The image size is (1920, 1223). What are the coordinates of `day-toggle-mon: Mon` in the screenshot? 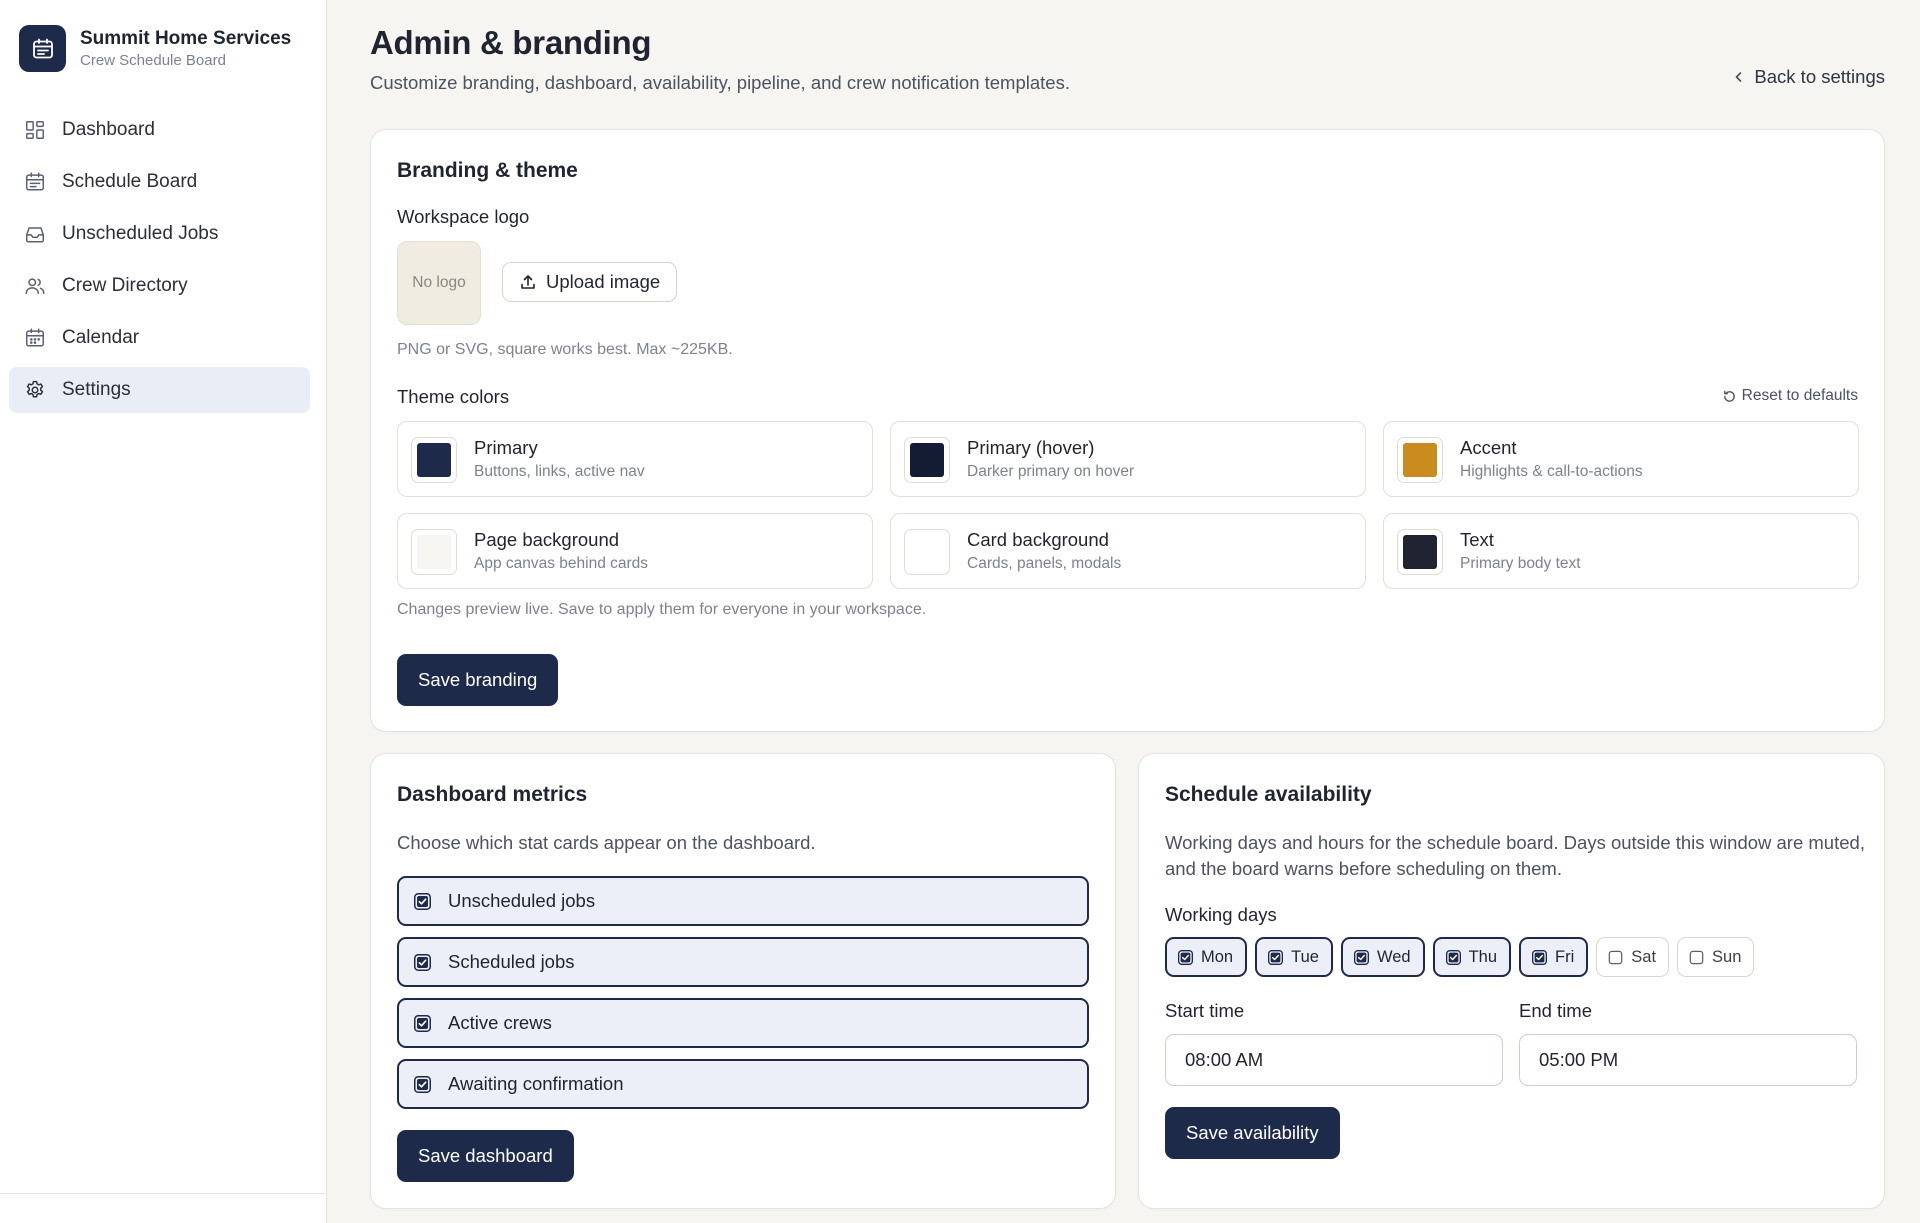 It's located at (1206, 957).